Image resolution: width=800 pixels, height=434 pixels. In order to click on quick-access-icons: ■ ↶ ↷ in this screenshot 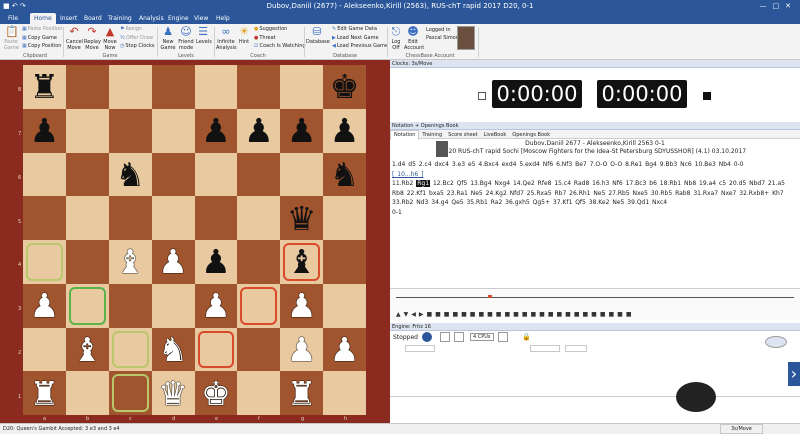, I will do `click(14, 6)`.